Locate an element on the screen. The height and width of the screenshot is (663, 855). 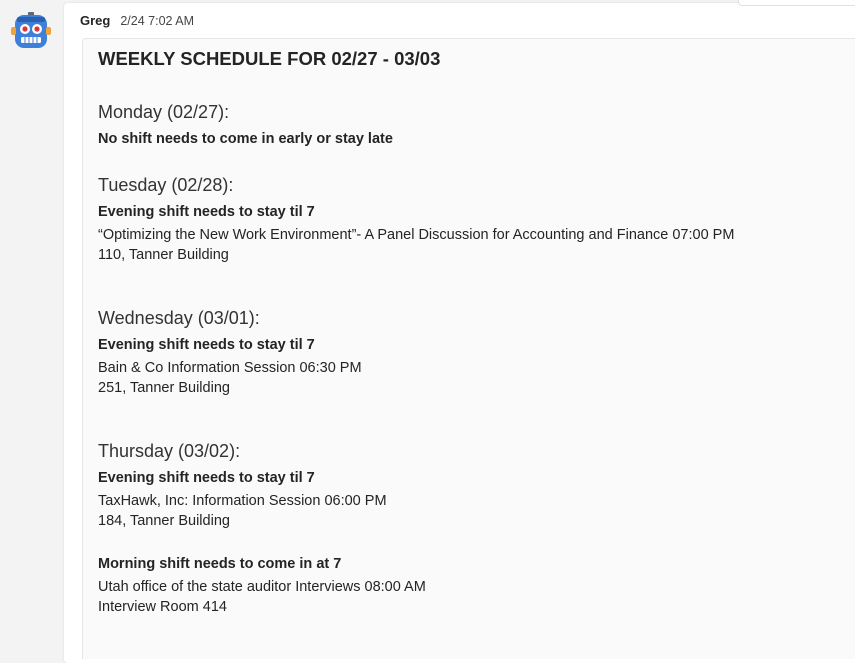
message-timestamp: 2/24 7:02 AM is located at coordinates (157, 21).